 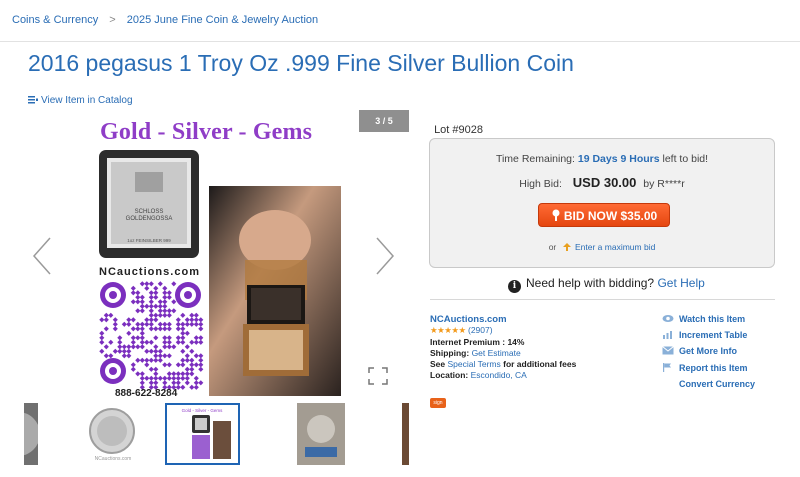 I want to click on convert-currency-label: Convert Currency, so click(x=717, y=383).